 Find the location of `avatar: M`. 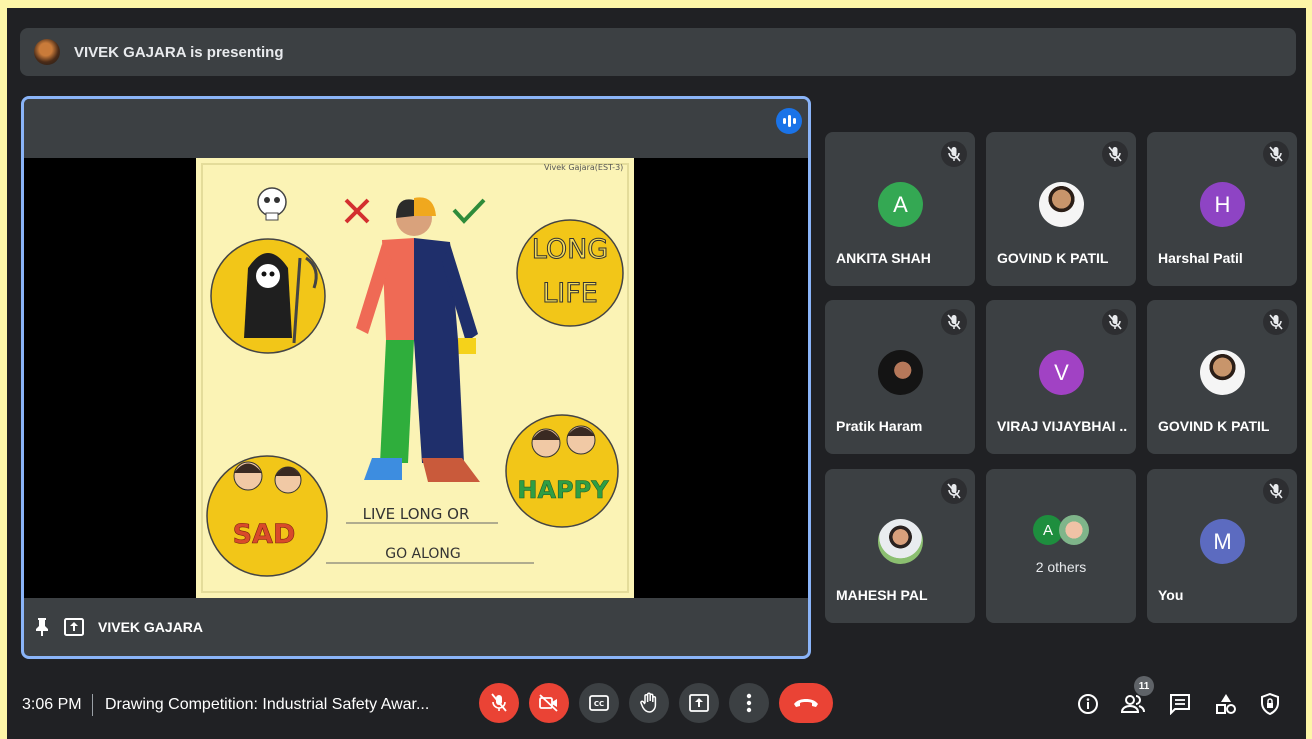

avatar: M is located at coordinates (1222, 541).